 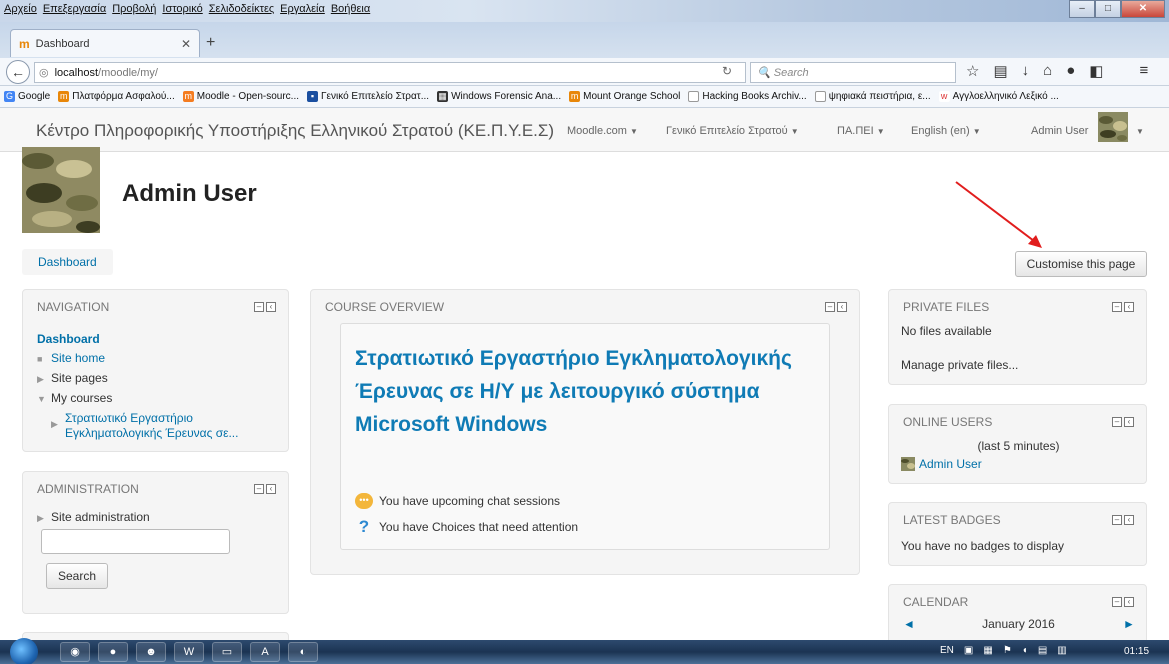 What do you see at coordinates (1047, 71) in the screenshot?
I see `home-icon: ⌂` at bounding box center [1047, 71].